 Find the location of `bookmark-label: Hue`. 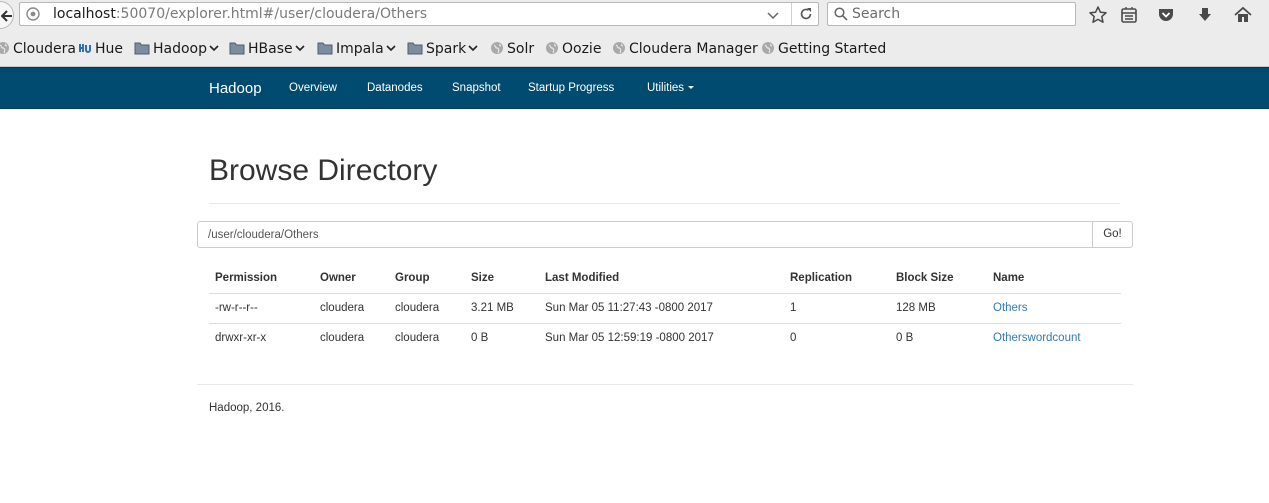

bookmark-label: Hue is located at coordinates (109, 49).